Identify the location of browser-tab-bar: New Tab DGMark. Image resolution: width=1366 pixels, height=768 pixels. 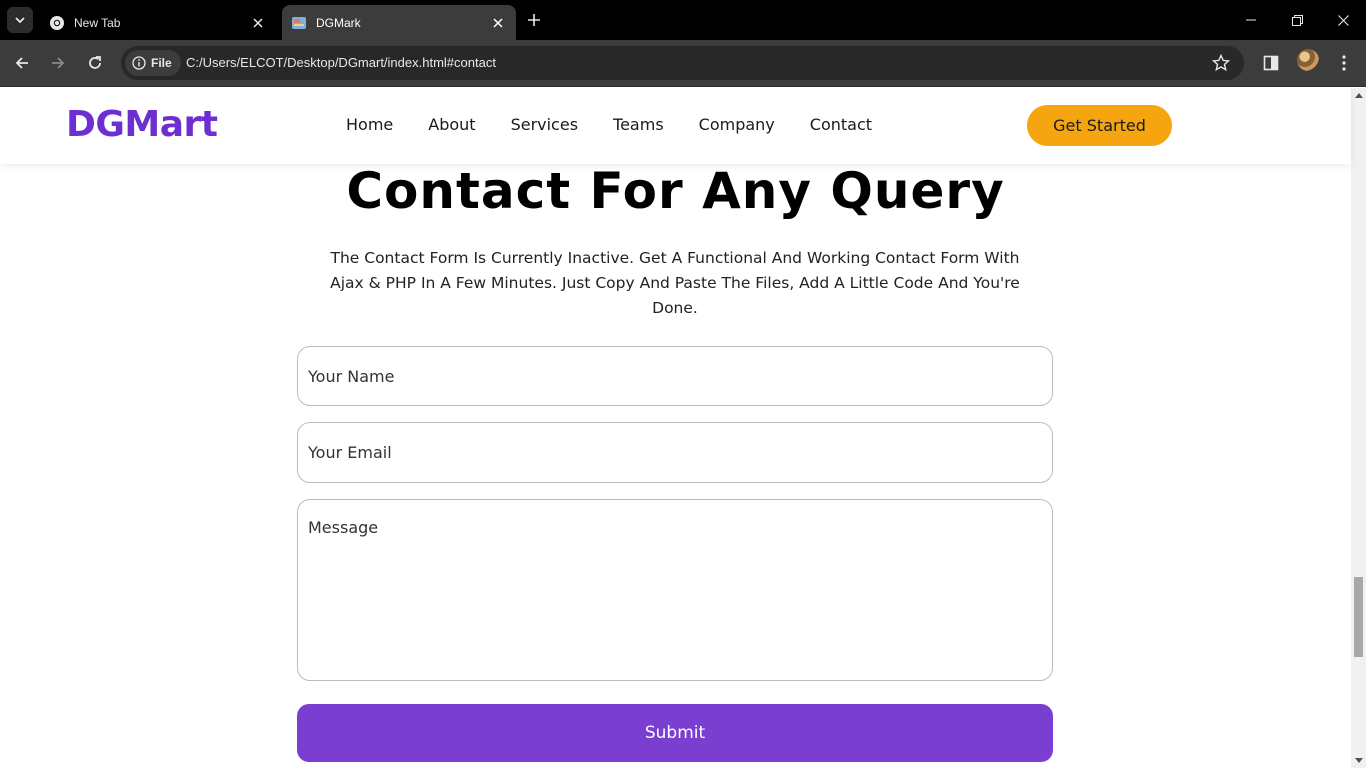
(683, 20).